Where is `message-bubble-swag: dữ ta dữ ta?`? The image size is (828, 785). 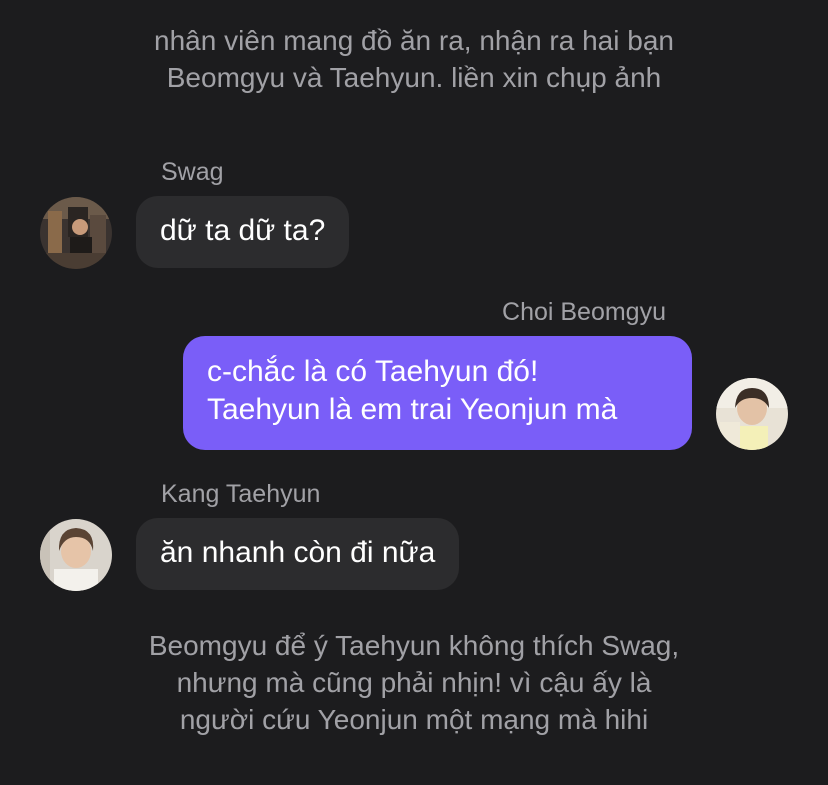
message-bubble-swag: dữ ta dữ ta? is located at coordinates (243, 232).